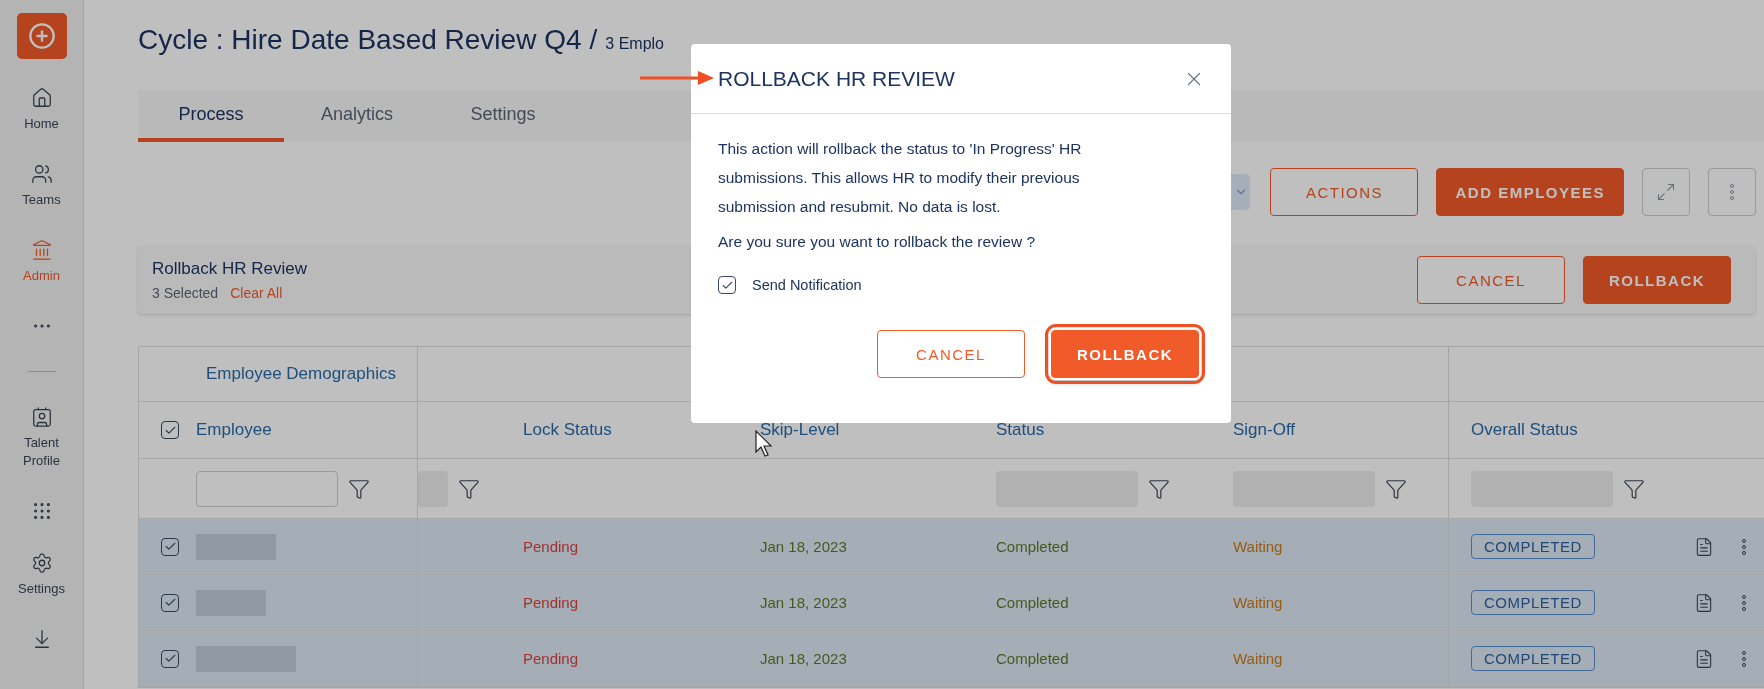 This screenshot has width=1764, height=689. What do you see at coordinates (41, 276) in the screenshot?
I see `nav-item: Admin` at bounding box center [41, 276].